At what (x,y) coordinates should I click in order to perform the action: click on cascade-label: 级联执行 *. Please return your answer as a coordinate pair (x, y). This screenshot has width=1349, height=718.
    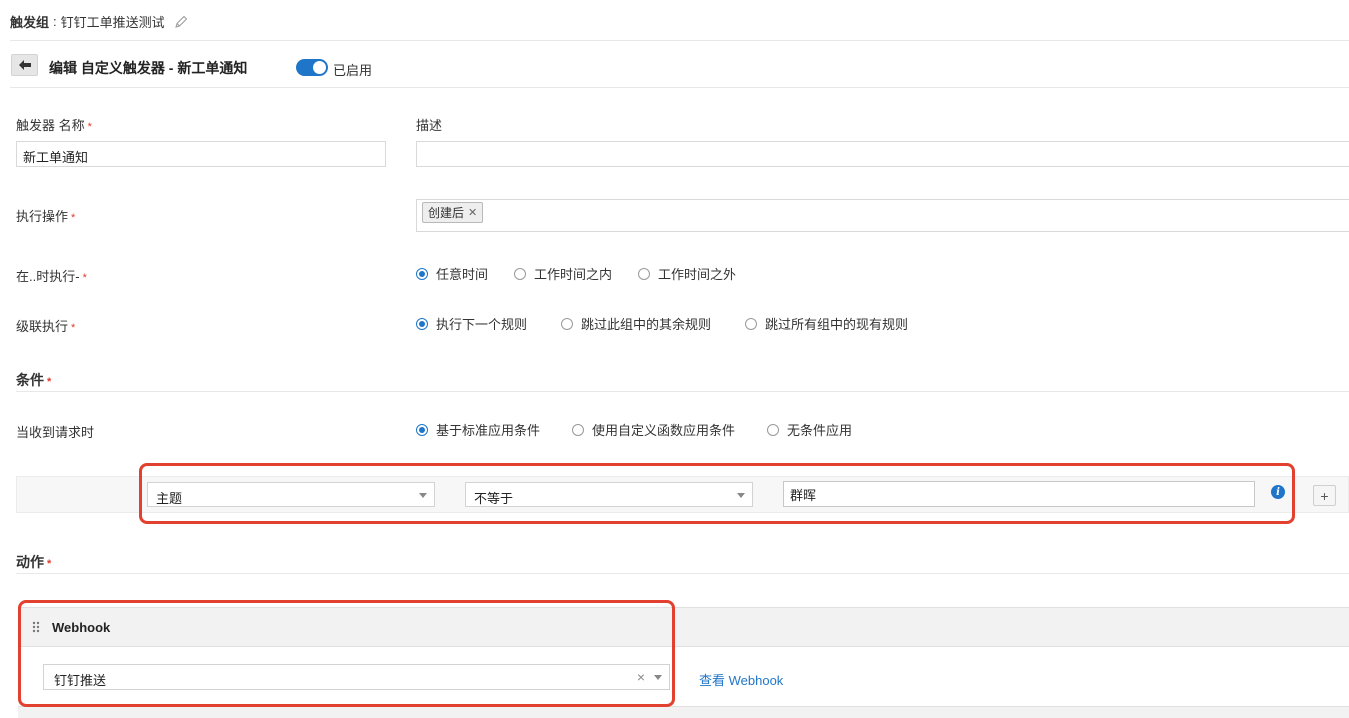
    Looking at the image, I should click on (45, 325).